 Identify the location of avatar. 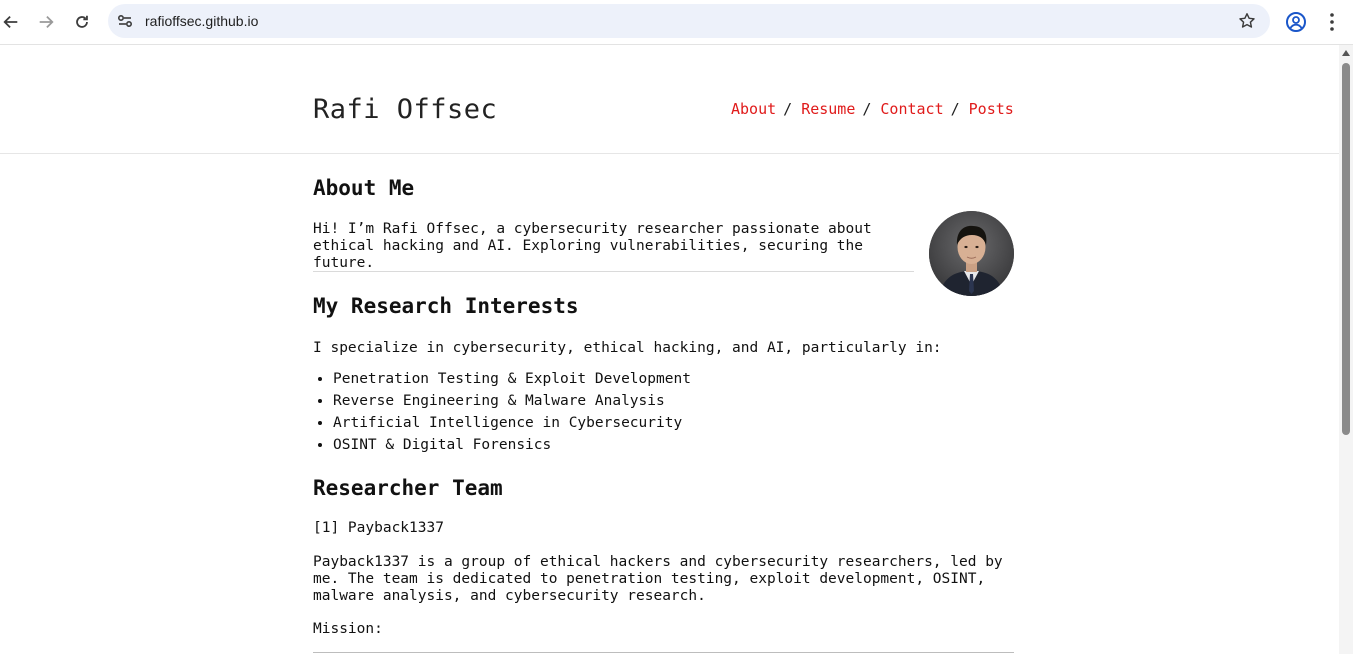
(971, 253).